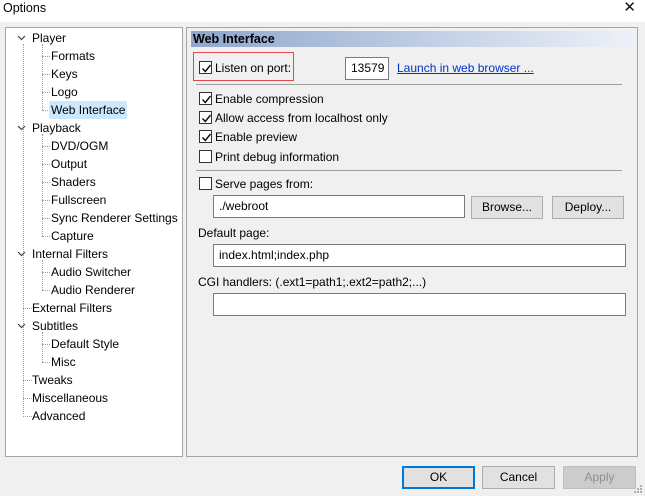 The width and height of the screenshot is (645, 496). What do you see at coordinates (49, 38) in the screenshot?
I see `tree-item-player: Player` at bounding box center [49, 38].